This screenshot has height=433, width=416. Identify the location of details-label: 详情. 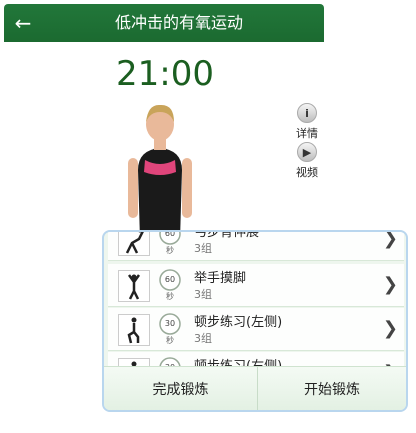
(307, 133).